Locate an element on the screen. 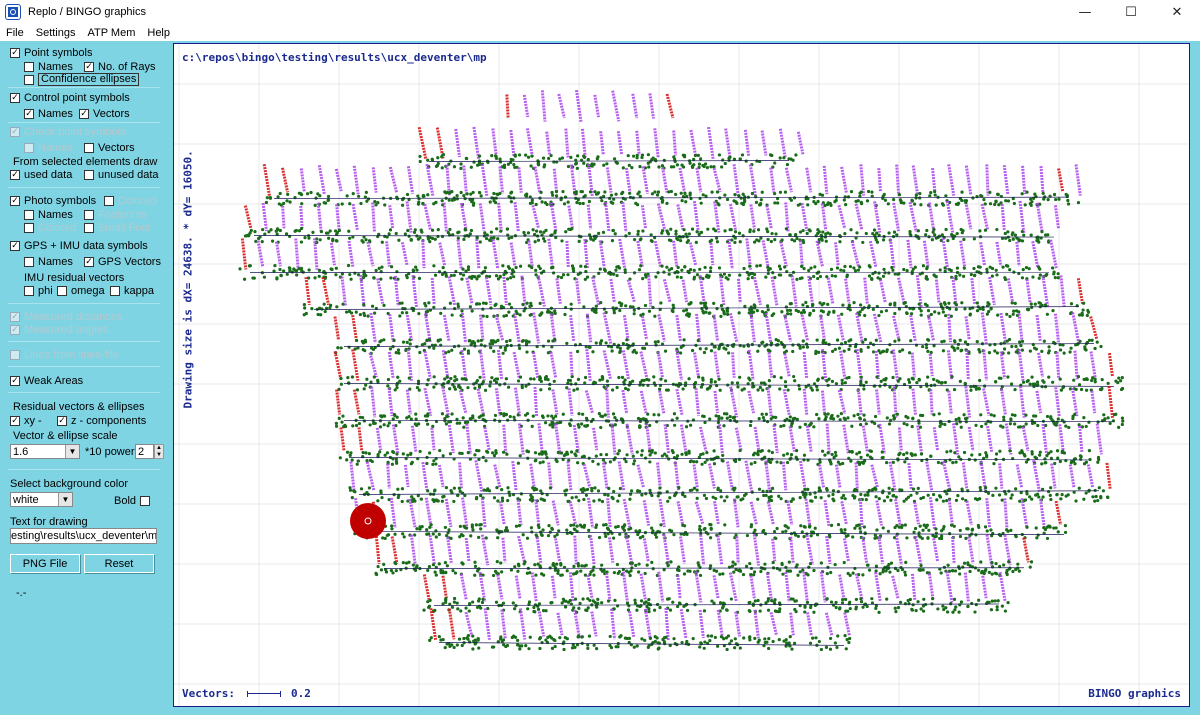  power-spinner: ▲ ▼ is located at coordinates (159, 451).